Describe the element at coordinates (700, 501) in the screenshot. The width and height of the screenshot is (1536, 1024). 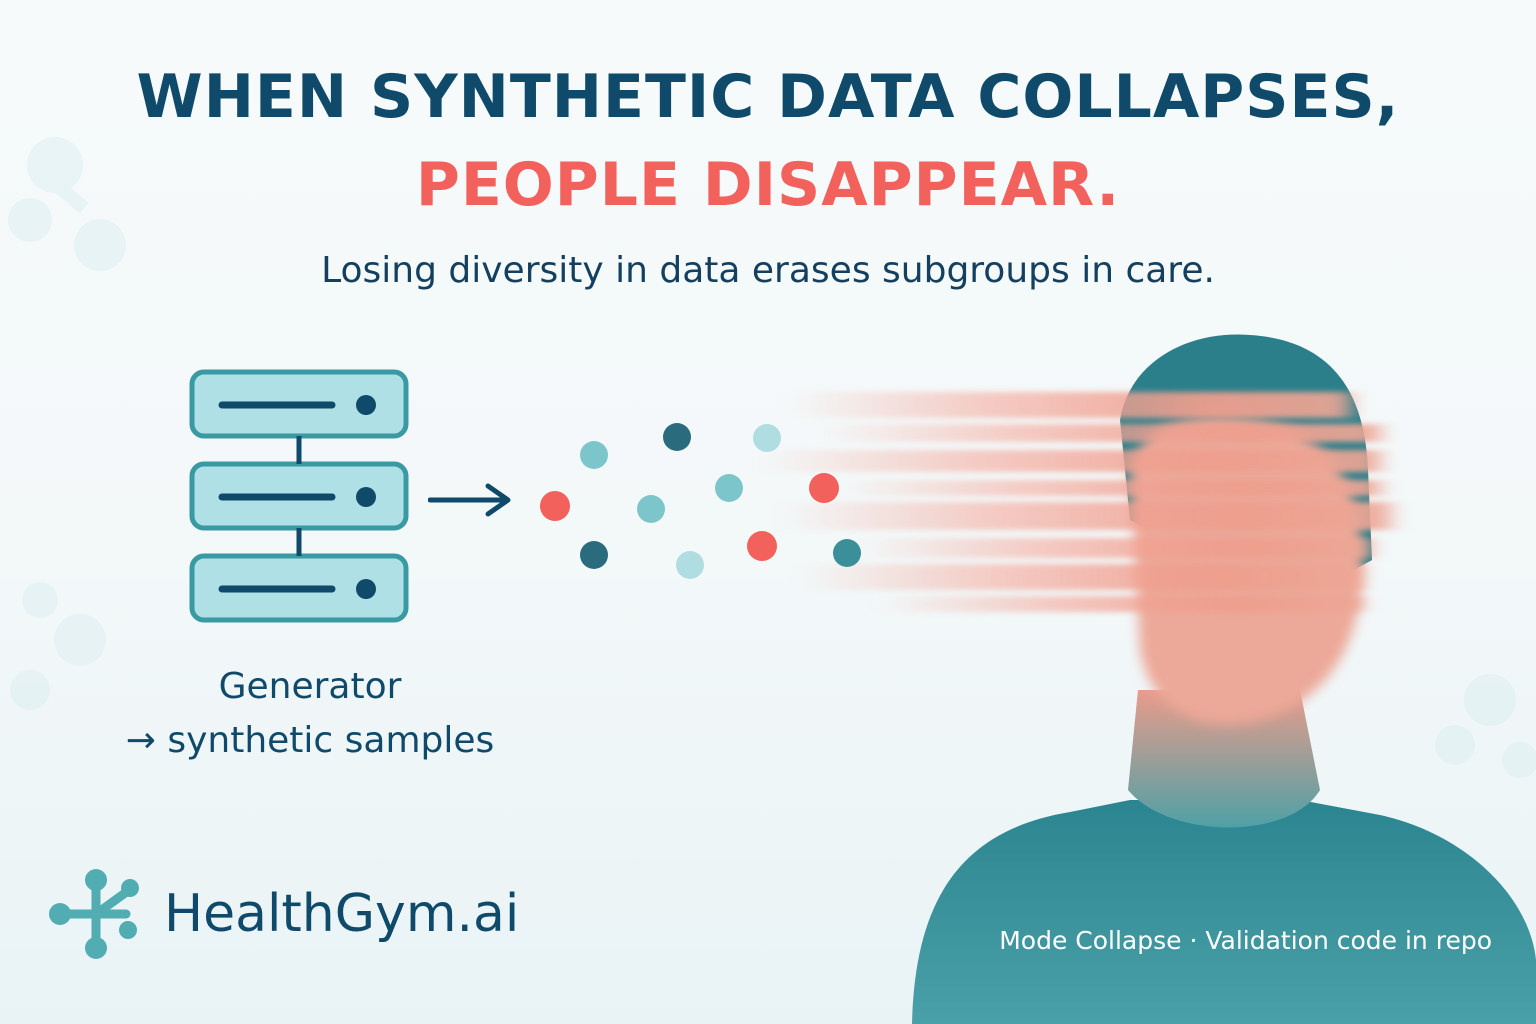
I see `sample-dots` at that location.